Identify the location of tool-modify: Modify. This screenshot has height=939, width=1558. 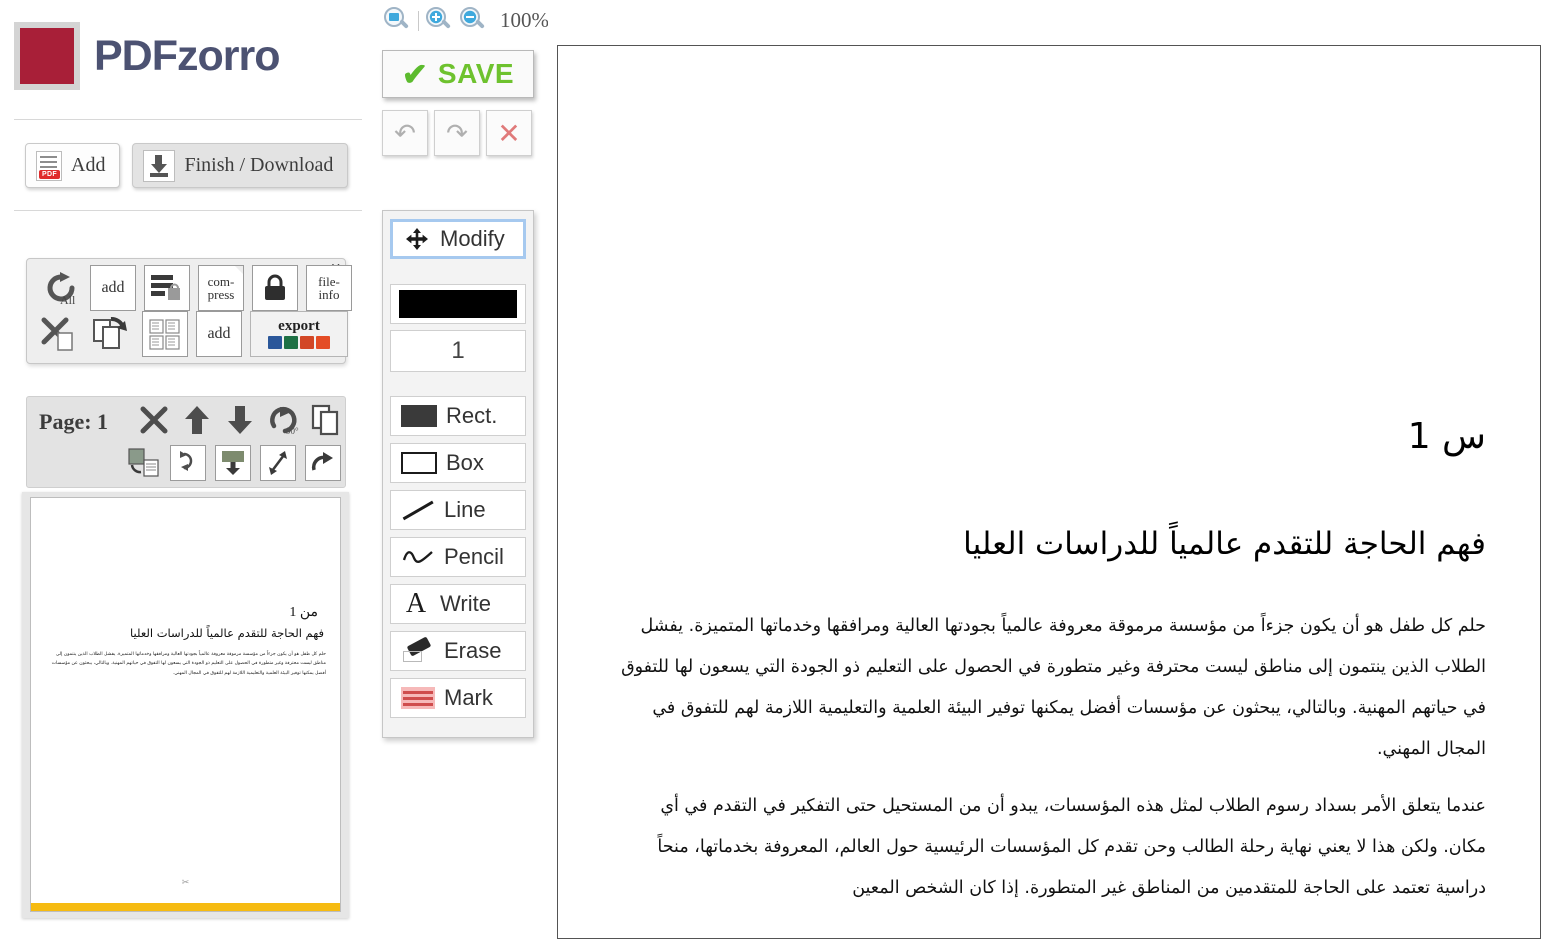
(458, 239).